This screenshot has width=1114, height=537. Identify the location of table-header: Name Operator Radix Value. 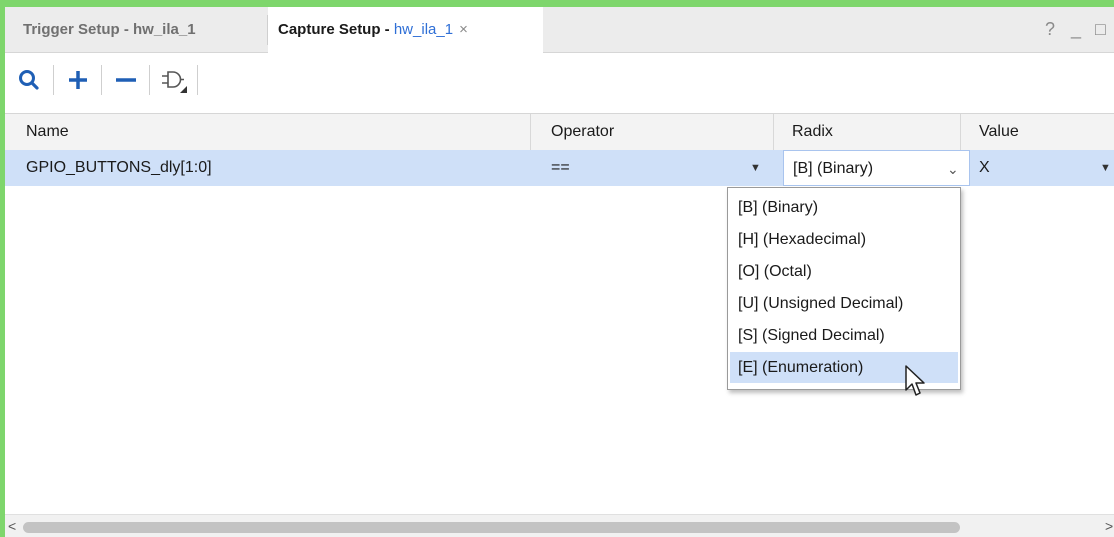
(559, 132).